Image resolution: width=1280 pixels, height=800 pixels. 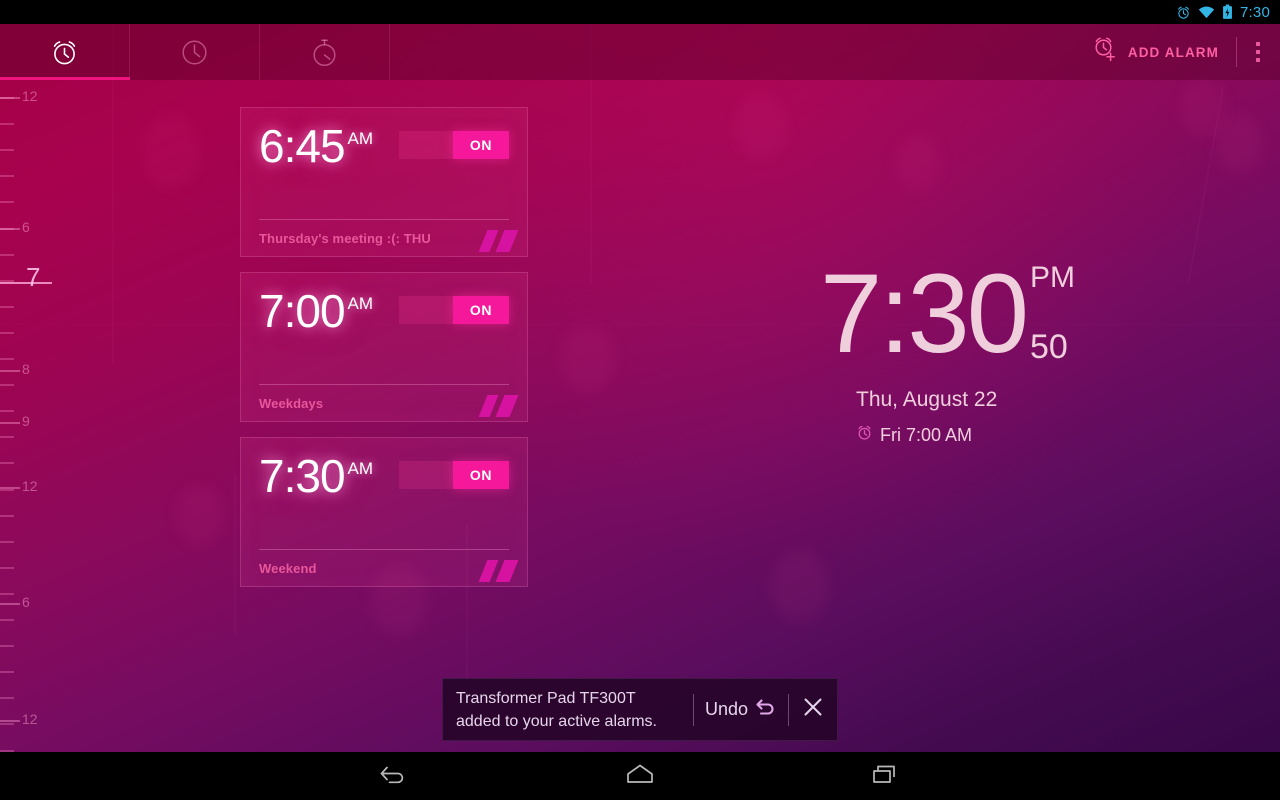 I want to click on next-alarm-row: Fri 7:00 AM, so click(x=1003, y=435).